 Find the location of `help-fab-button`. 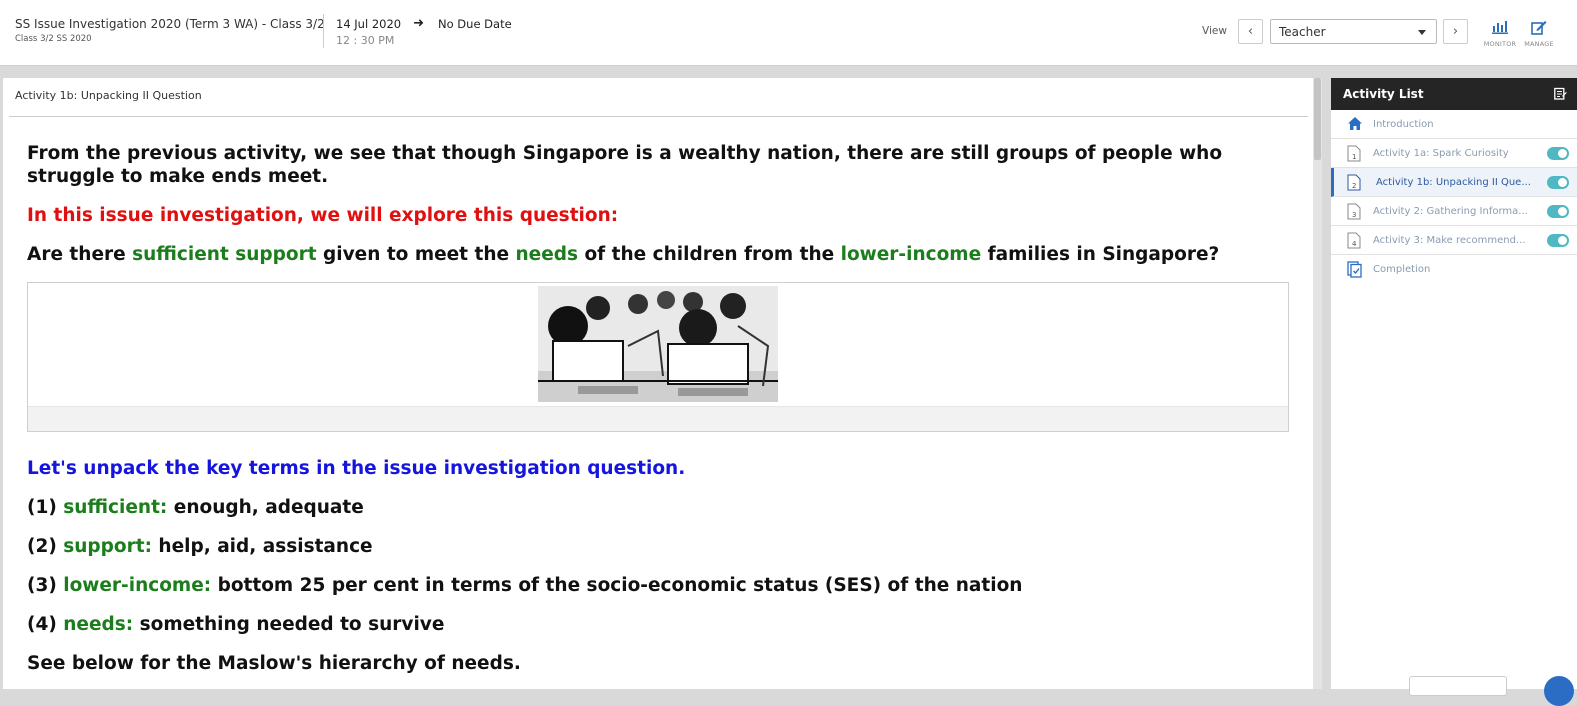

help-fab-button is located at coordinates (1559, 691).